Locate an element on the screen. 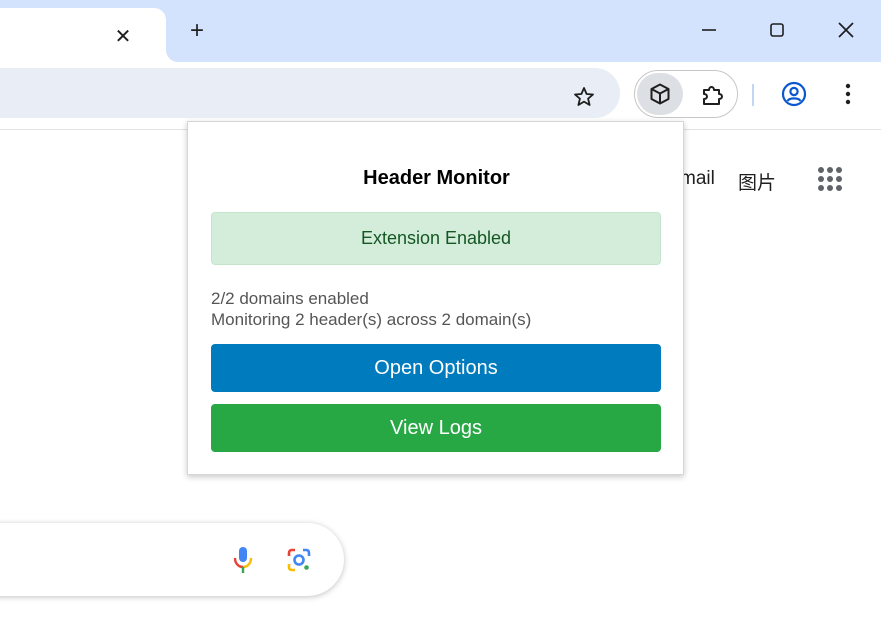 This screenshot has width=881, height=635. tab-close-icon: ✕ is located at coordinates (123, 37).